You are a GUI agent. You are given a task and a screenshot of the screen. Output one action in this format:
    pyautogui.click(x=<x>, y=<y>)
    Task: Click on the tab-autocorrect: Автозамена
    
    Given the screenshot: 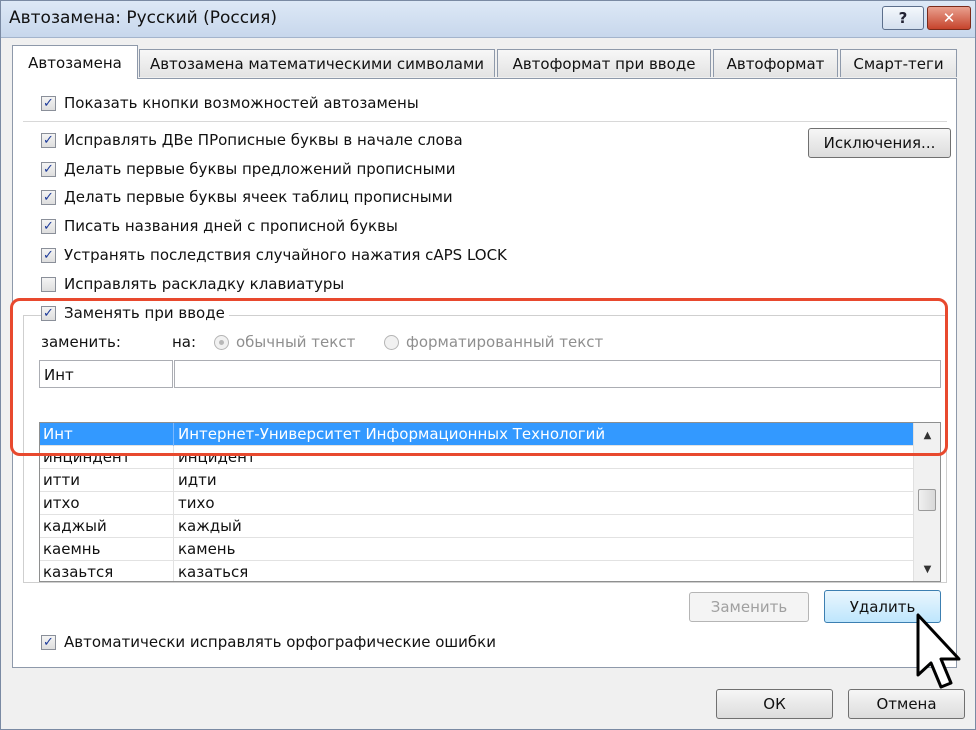 What is the action you would take?
    pyautogui.click(x=75, y=62)
    